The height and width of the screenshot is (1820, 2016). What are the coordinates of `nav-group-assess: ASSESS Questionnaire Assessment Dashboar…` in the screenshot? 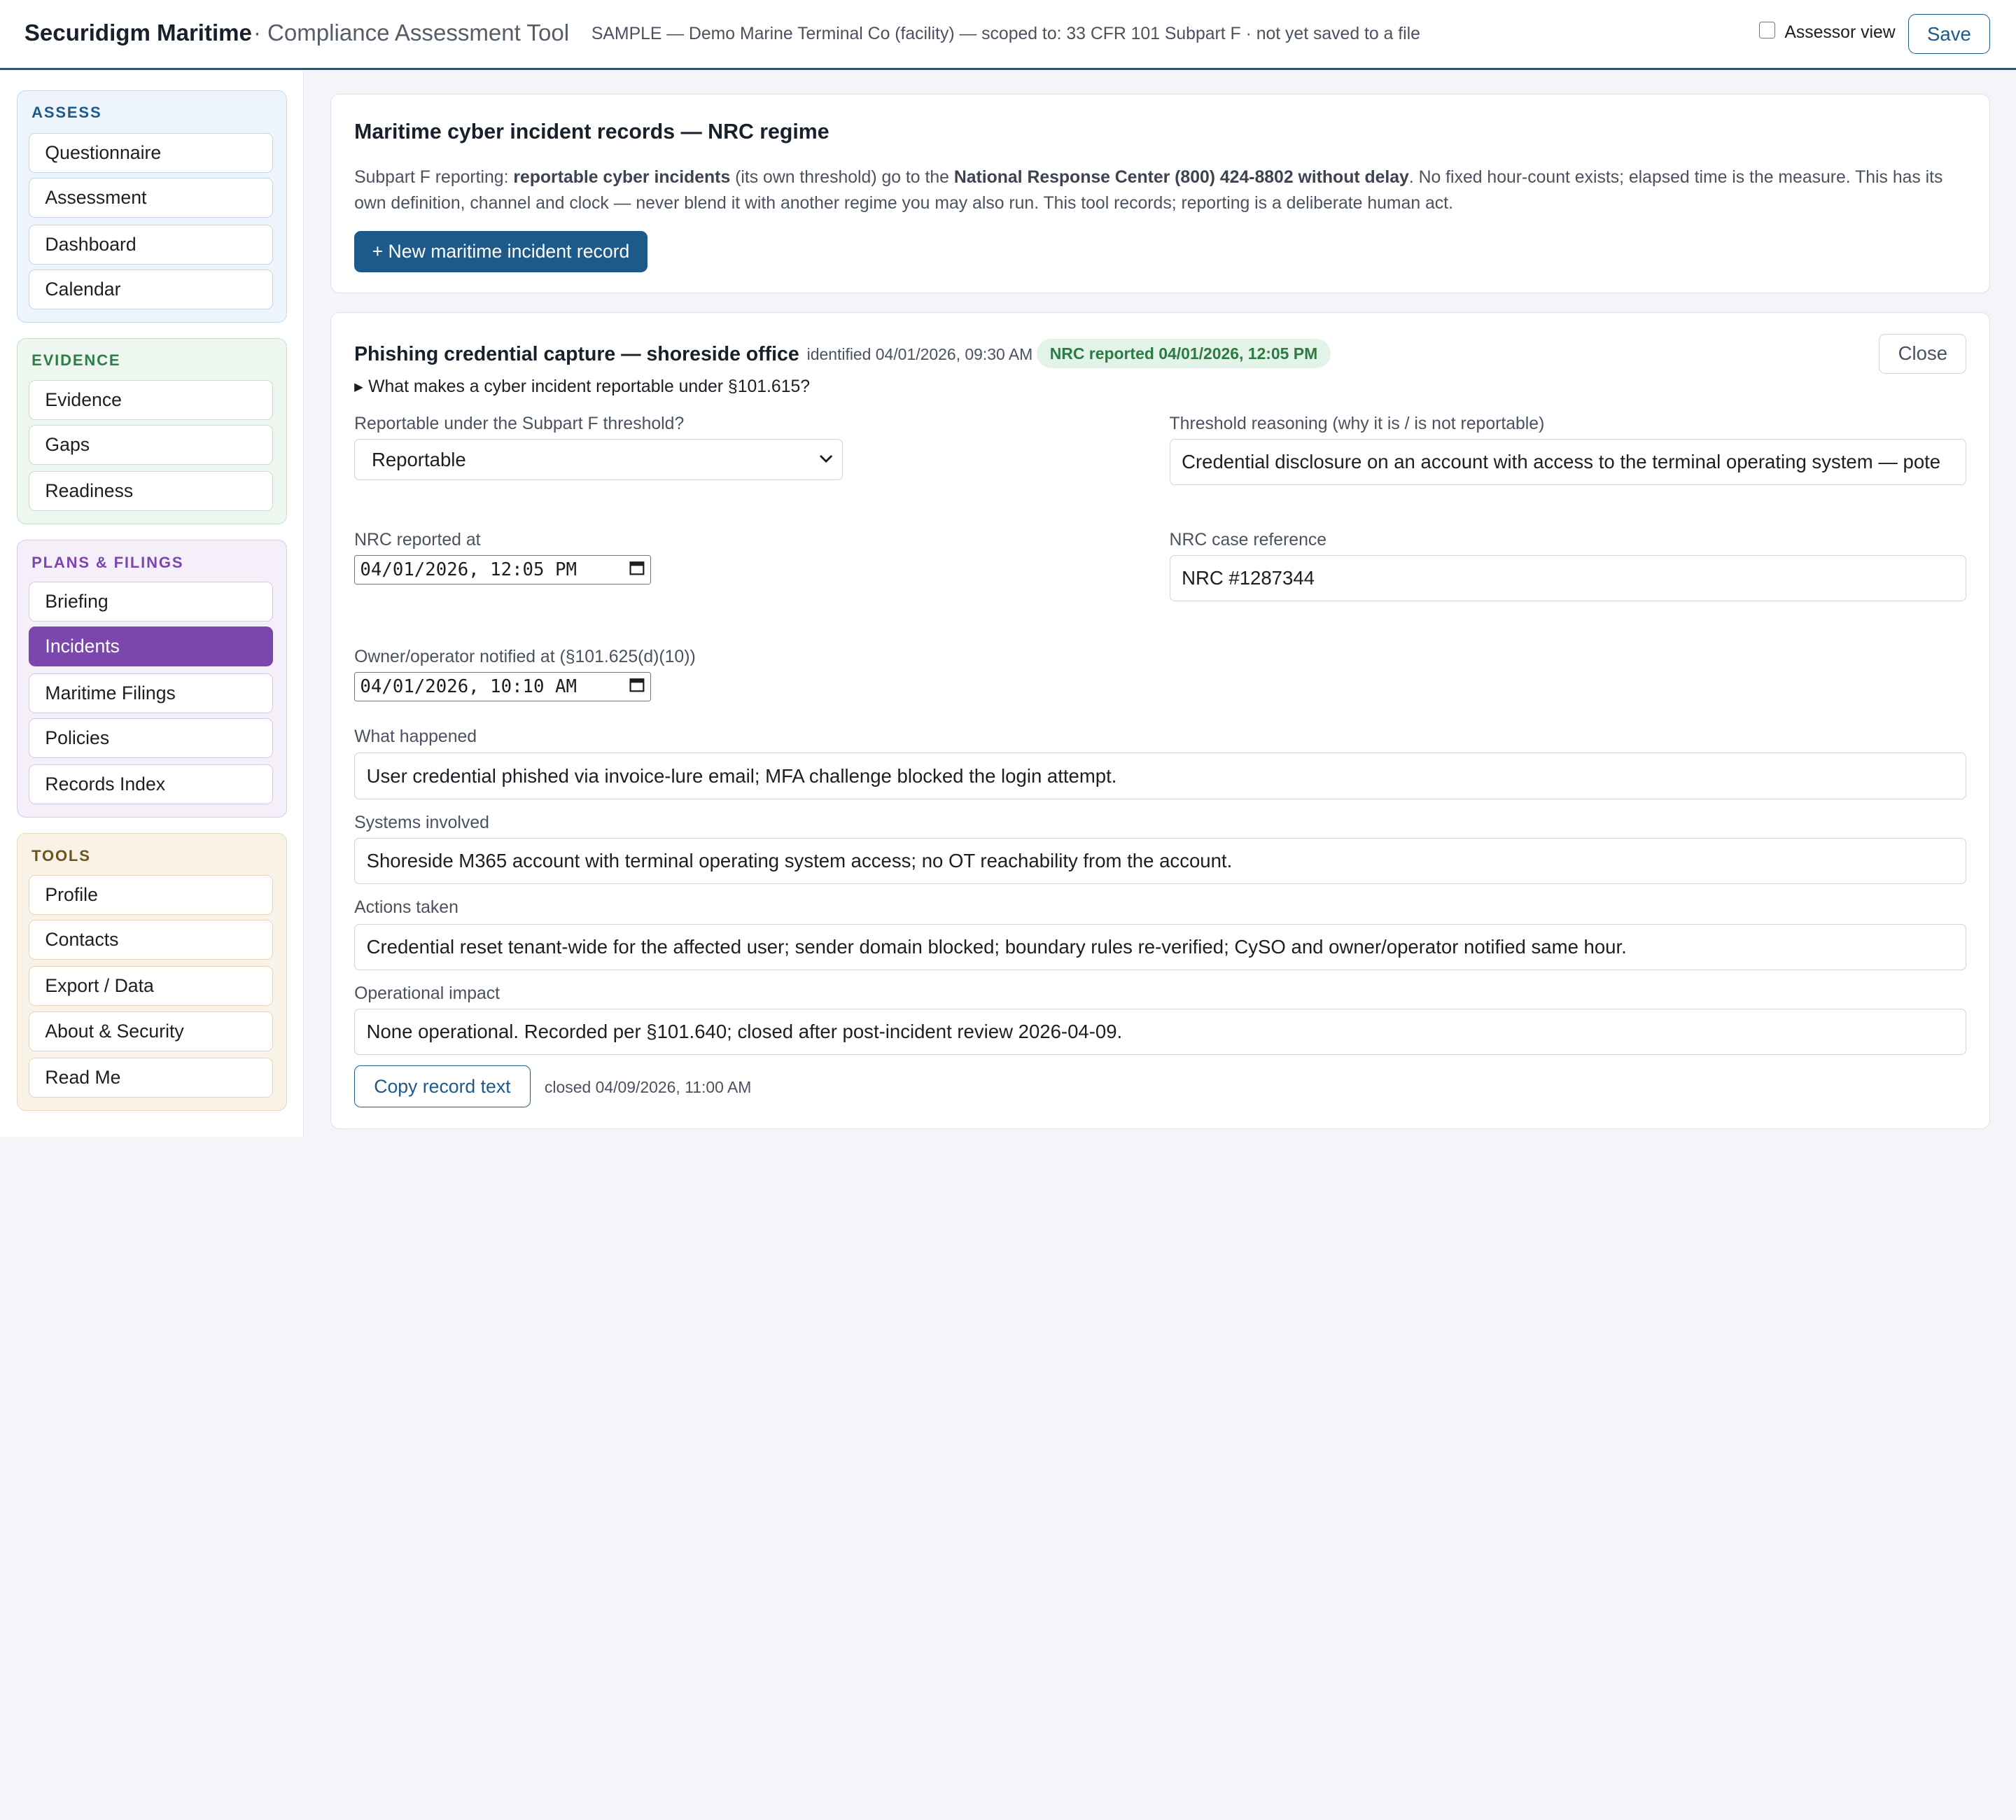 It's located at (151, 206).